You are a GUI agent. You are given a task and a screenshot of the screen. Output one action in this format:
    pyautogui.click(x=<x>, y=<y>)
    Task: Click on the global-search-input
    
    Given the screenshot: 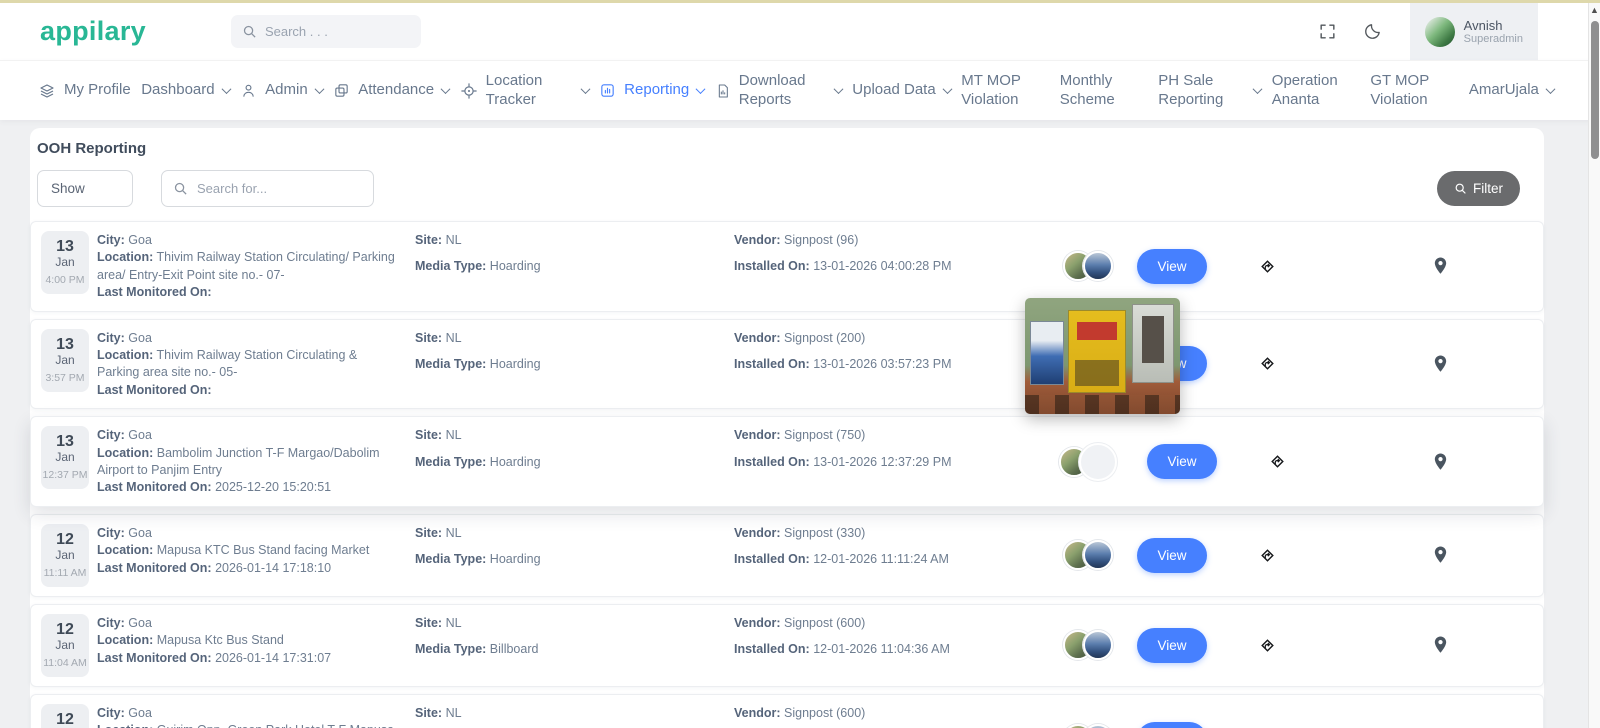 What is the action you would take?
    pyautogui.click(x=329, y=31)
    